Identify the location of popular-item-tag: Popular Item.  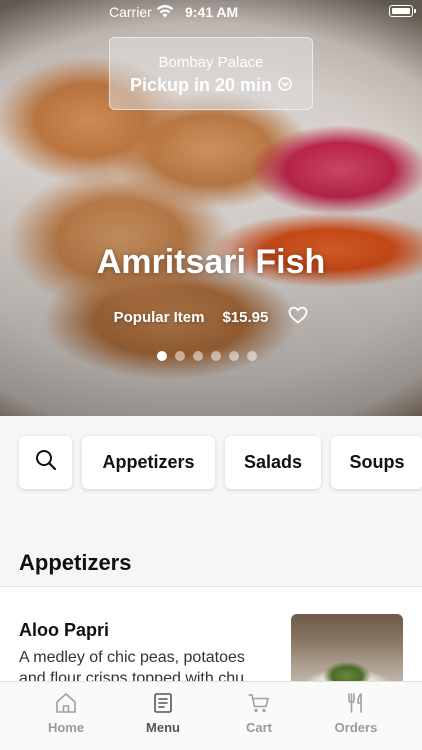
(159, 317).